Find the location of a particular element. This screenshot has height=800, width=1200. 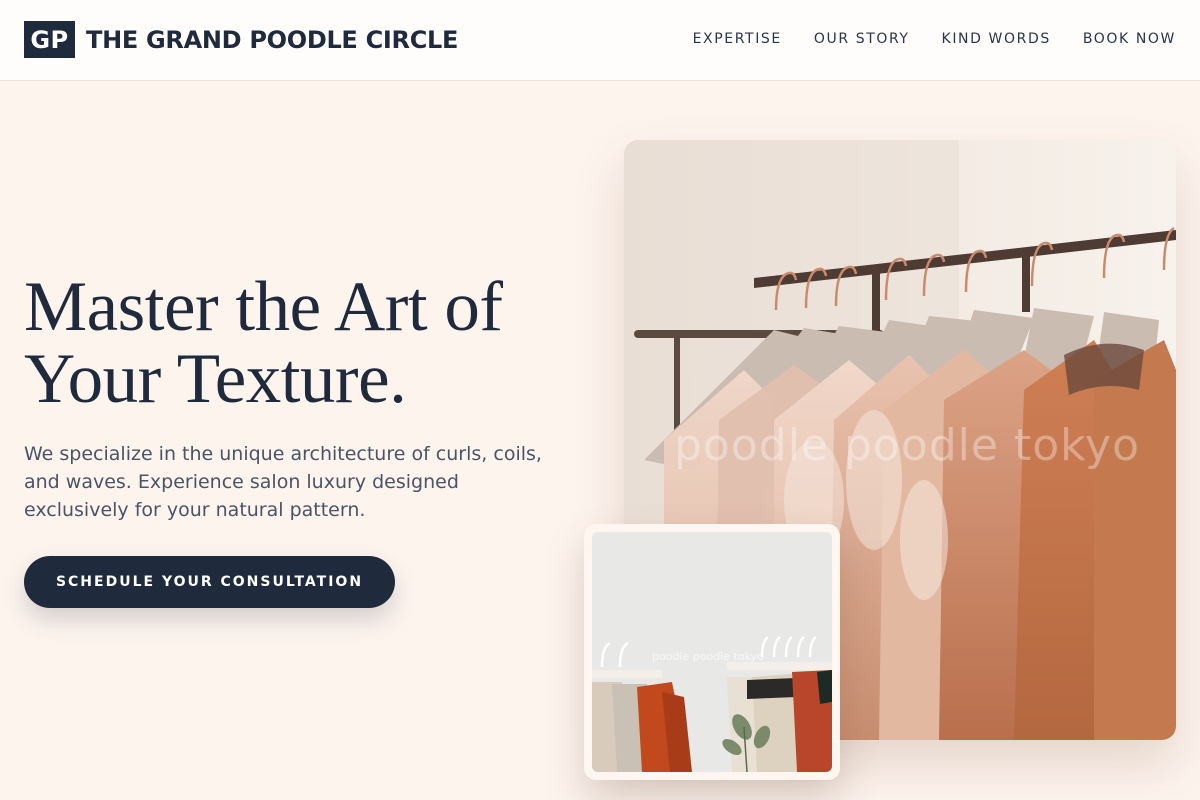

nav-link-kind-words: KIND WORDS is located at coordinates (996, 39).